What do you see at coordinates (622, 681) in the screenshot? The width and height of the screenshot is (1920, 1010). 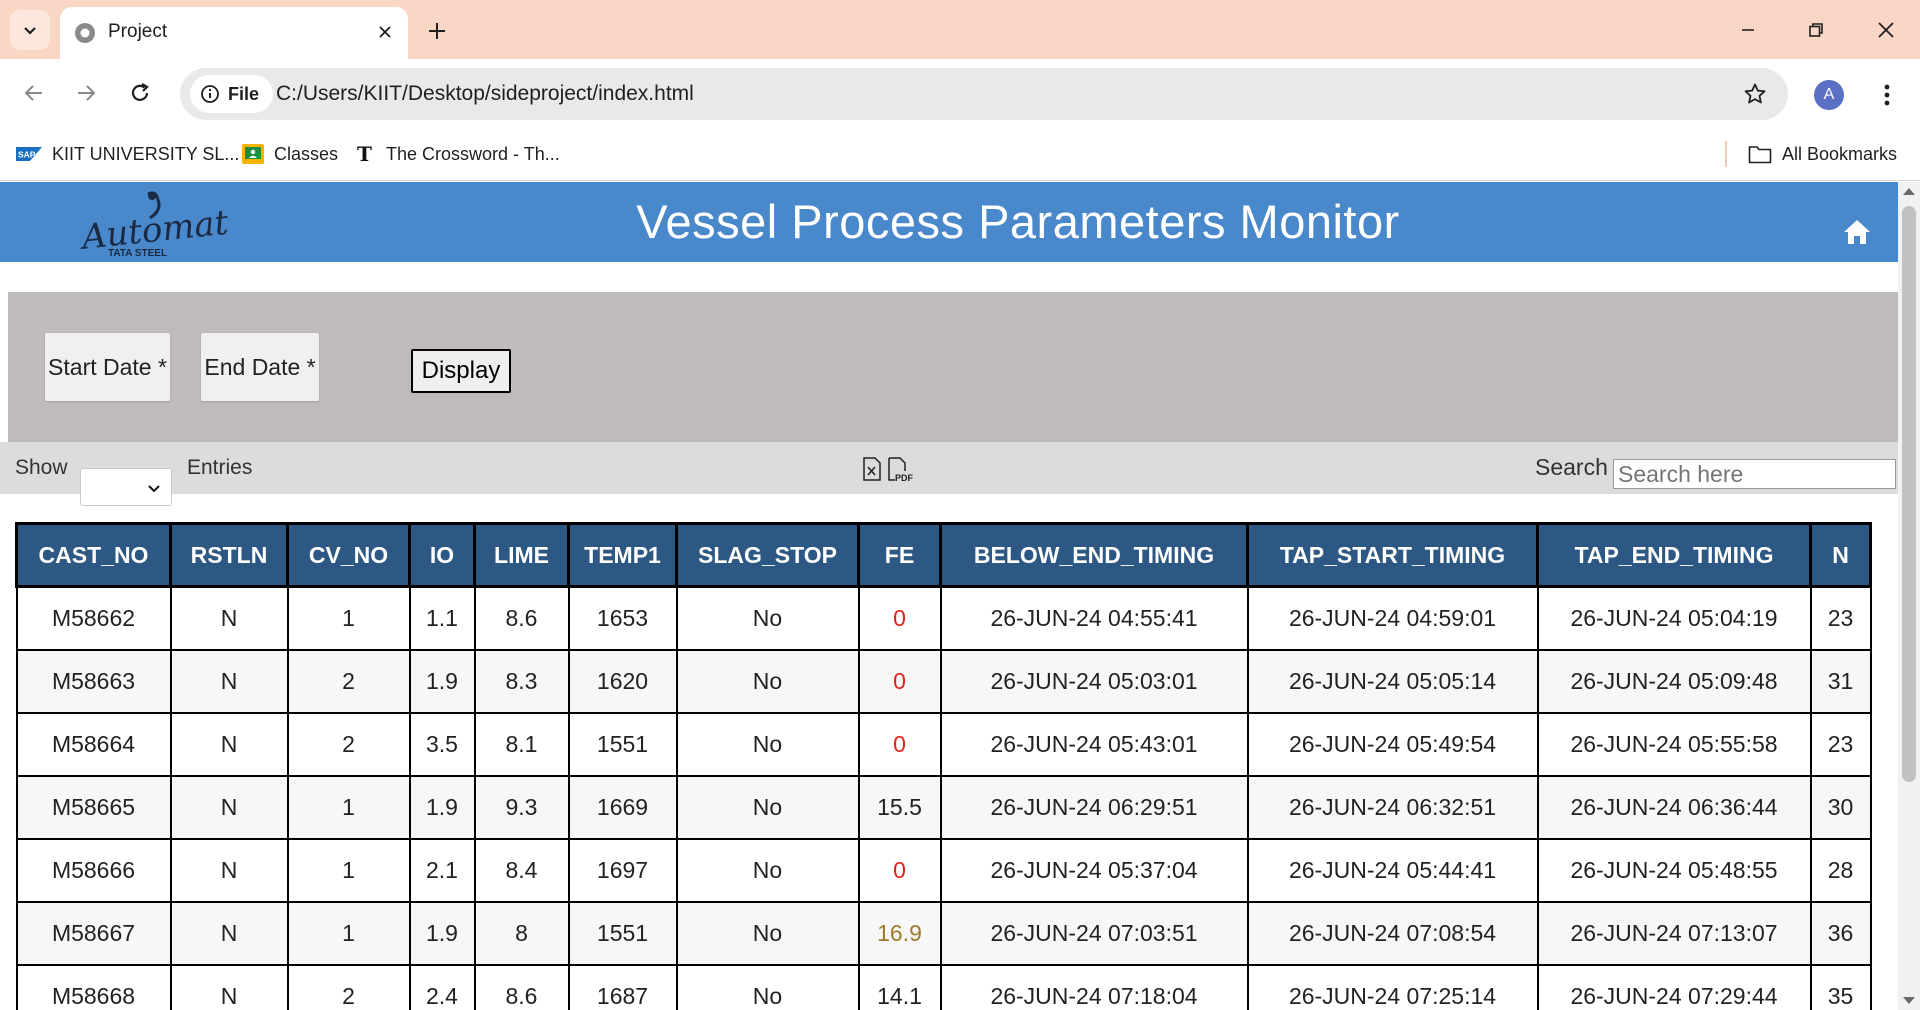 I see `table-cell: 1620` at bounding box center [622, 681].